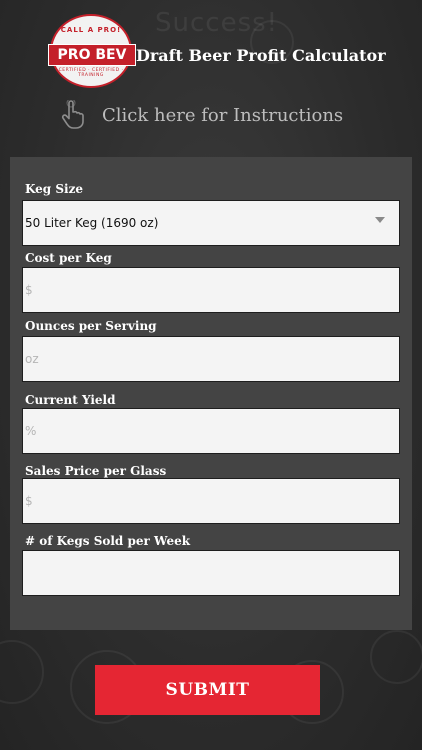 The width and height of the screenshot is (422, 750). I want to click on keg-size-label: Keg Size, so click(54, 189).